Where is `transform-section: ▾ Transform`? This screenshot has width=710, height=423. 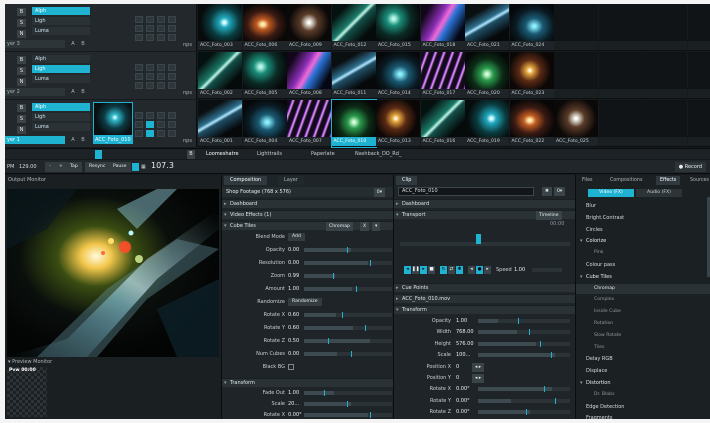 transform-section: ▾ Transform is located at coordinates (307, 382).